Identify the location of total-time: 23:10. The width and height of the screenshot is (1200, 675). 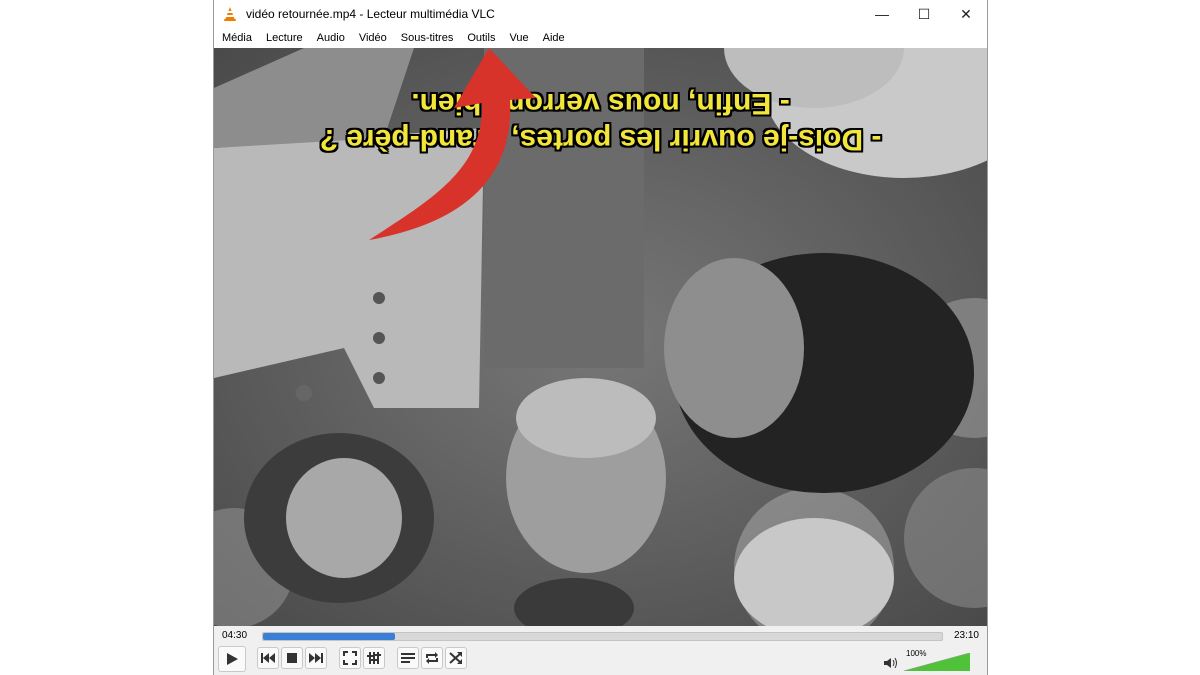
(966, 635).